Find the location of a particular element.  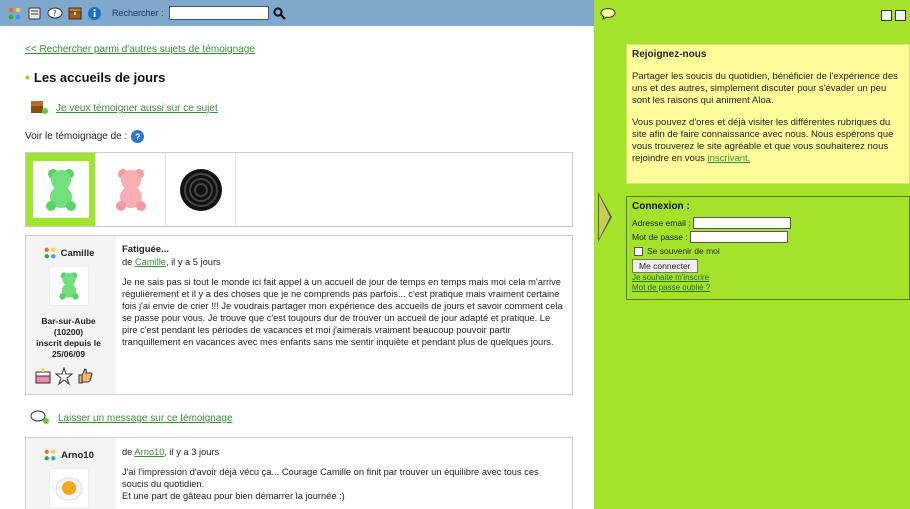

testify-link: Je veux témoigner aussi sur ce sujet is located at coordinates (137, 108).